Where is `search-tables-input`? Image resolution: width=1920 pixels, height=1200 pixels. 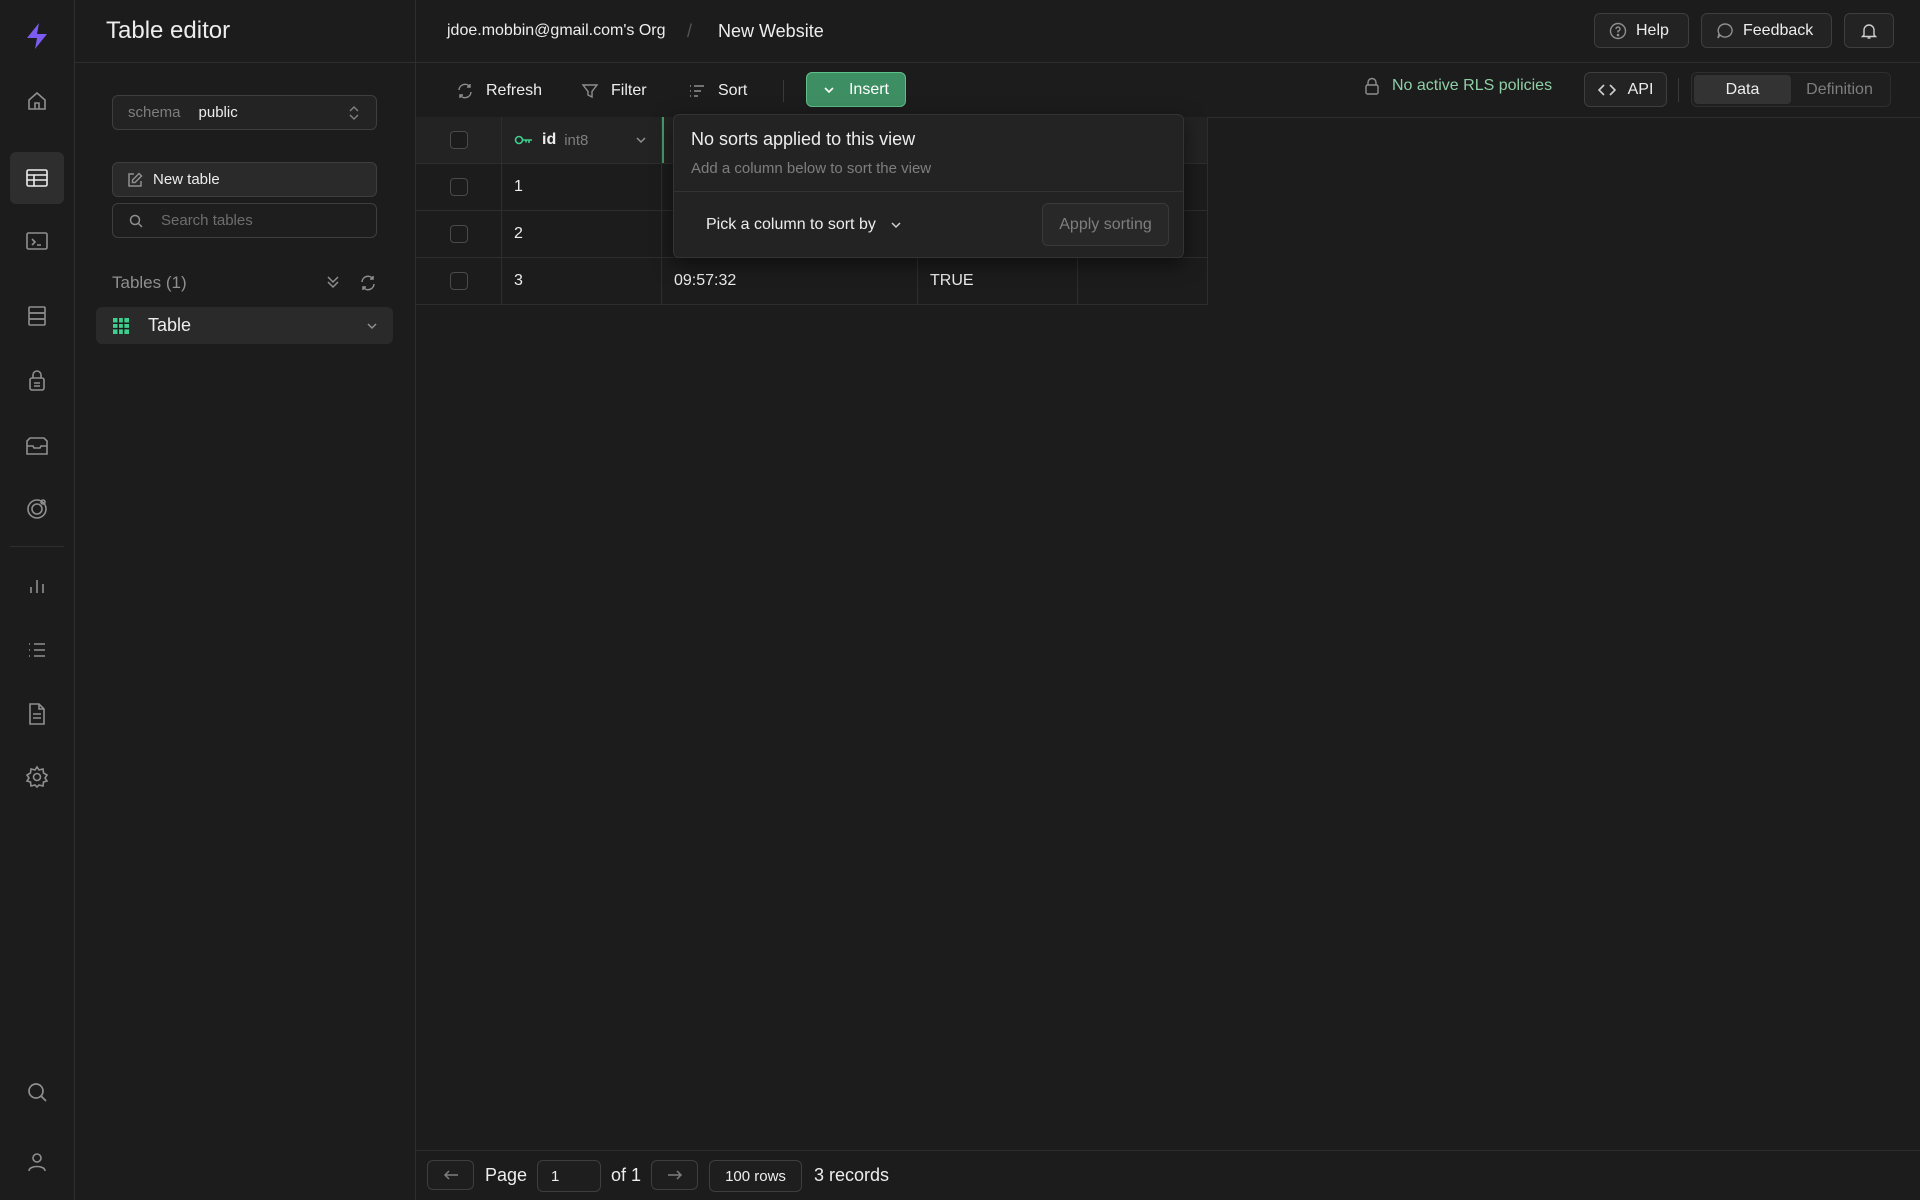
search-tables-input is located at coordinates (261, 220).